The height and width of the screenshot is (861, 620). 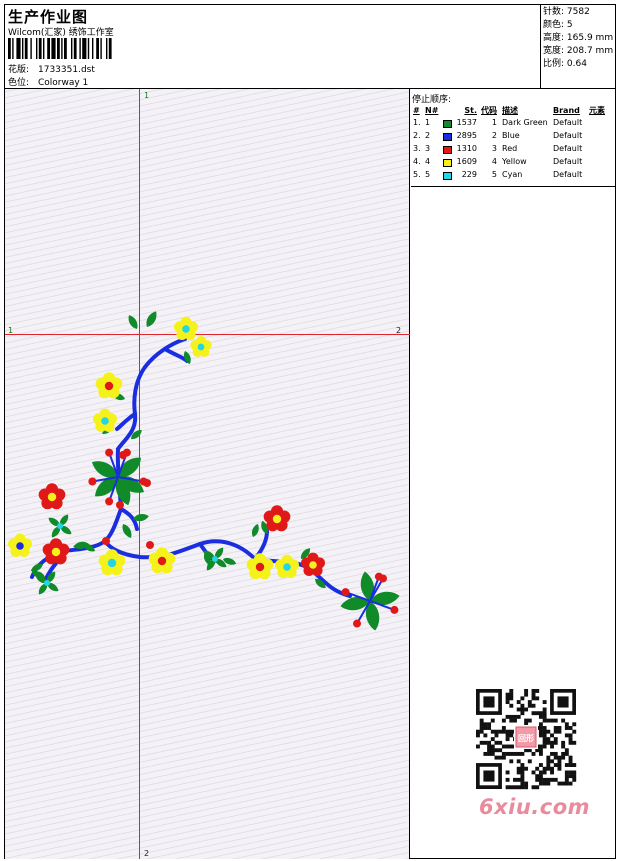 What do you see at coordinates (417, 122) in the screenshot?
I see `row-index: 1.` at bounding box center [417, 122].